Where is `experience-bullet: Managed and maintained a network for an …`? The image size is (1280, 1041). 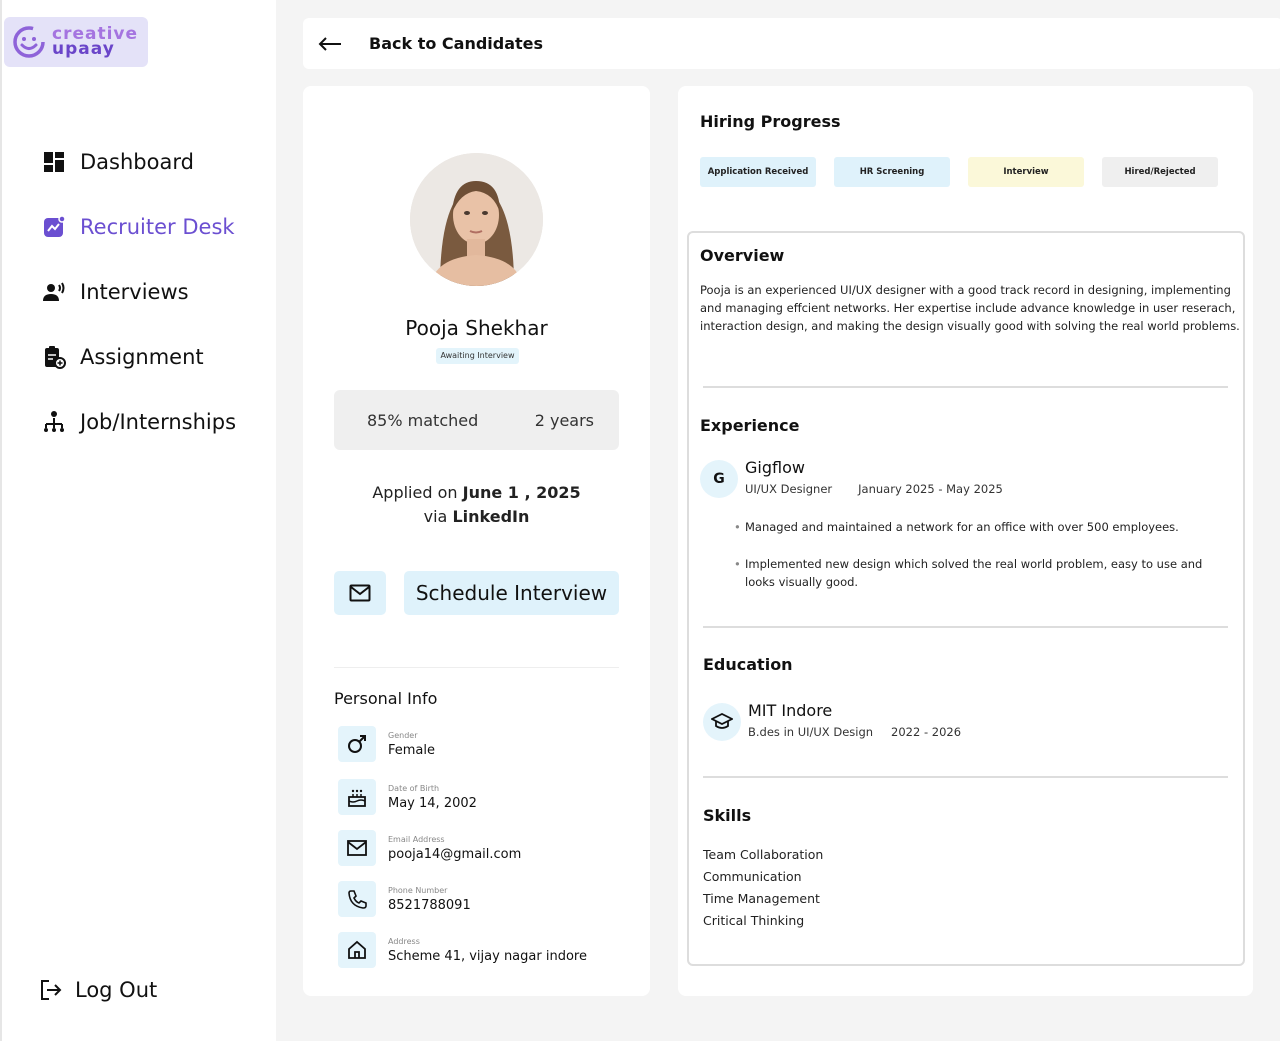 experience-bullet: Managed and maintained a network for an … is located at coordinates (969, 527).